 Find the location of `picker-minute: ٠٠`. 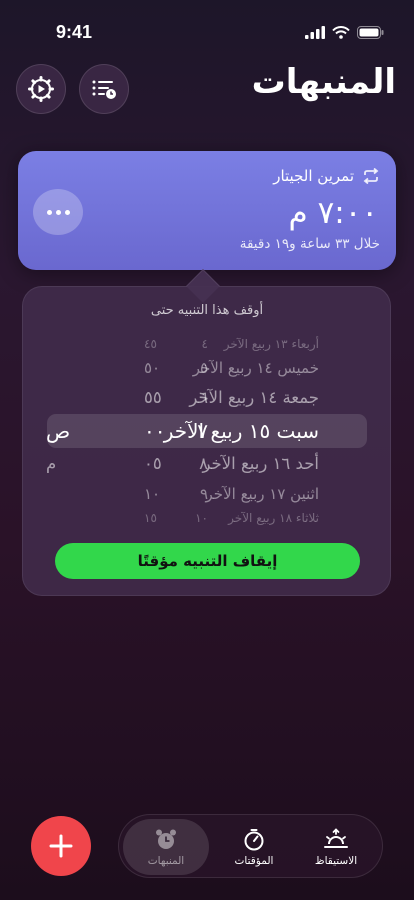

picker-minute: ٠٠ is located at coordinates (155, 431).